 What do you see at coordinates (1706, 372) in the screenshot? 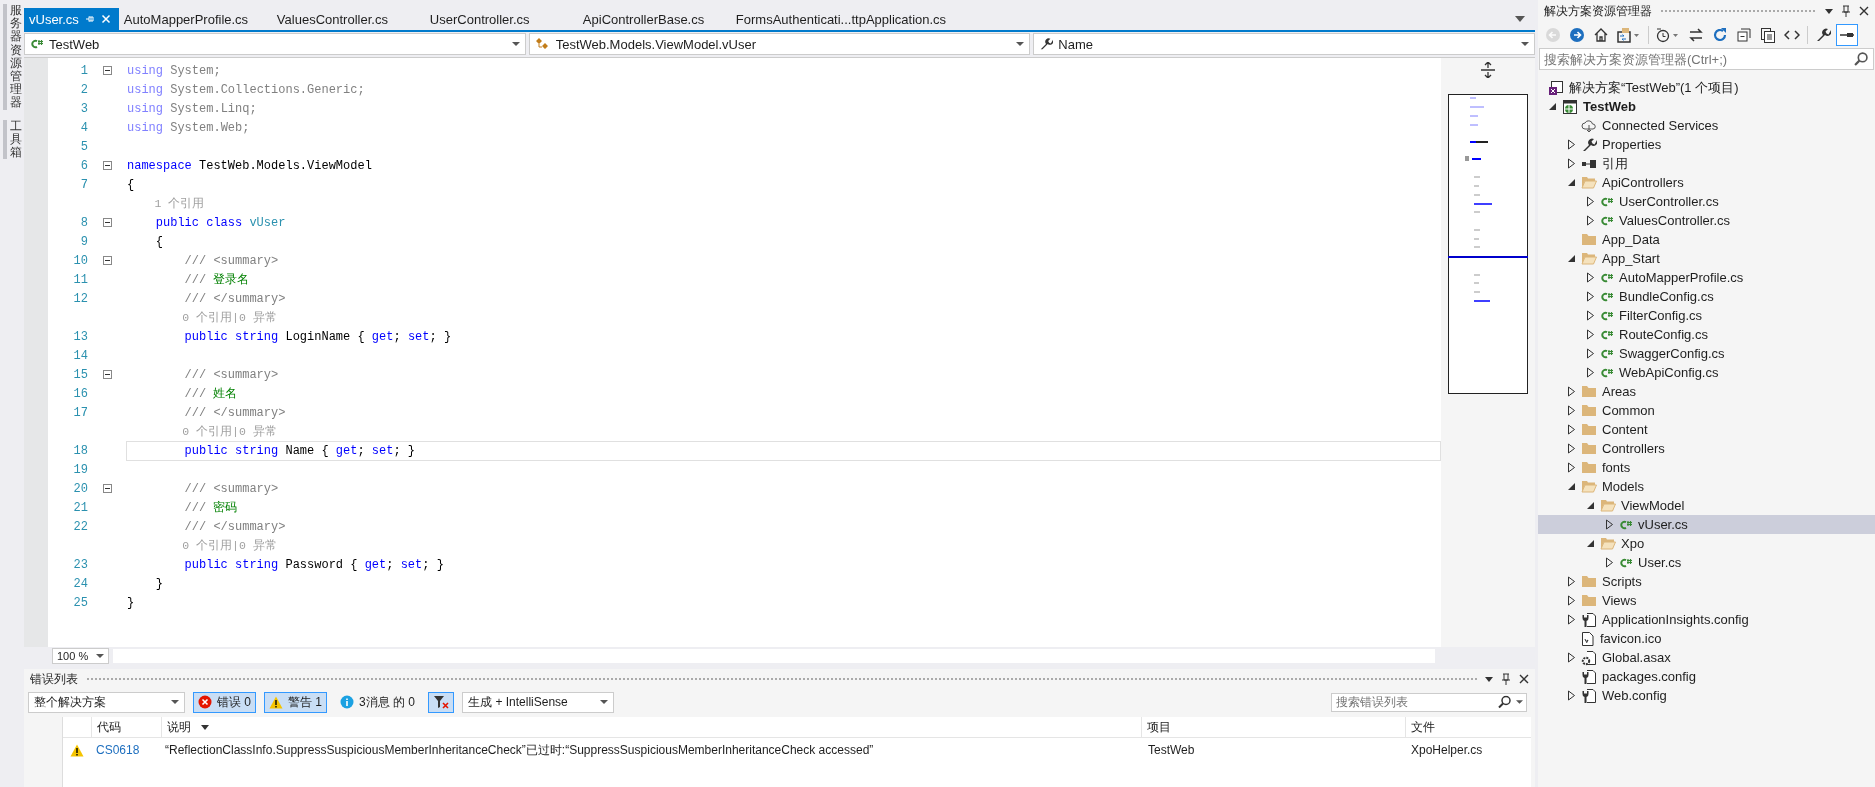
I see `tree-item: WebApiConfig.cs` at bounding box center [1706, 372].